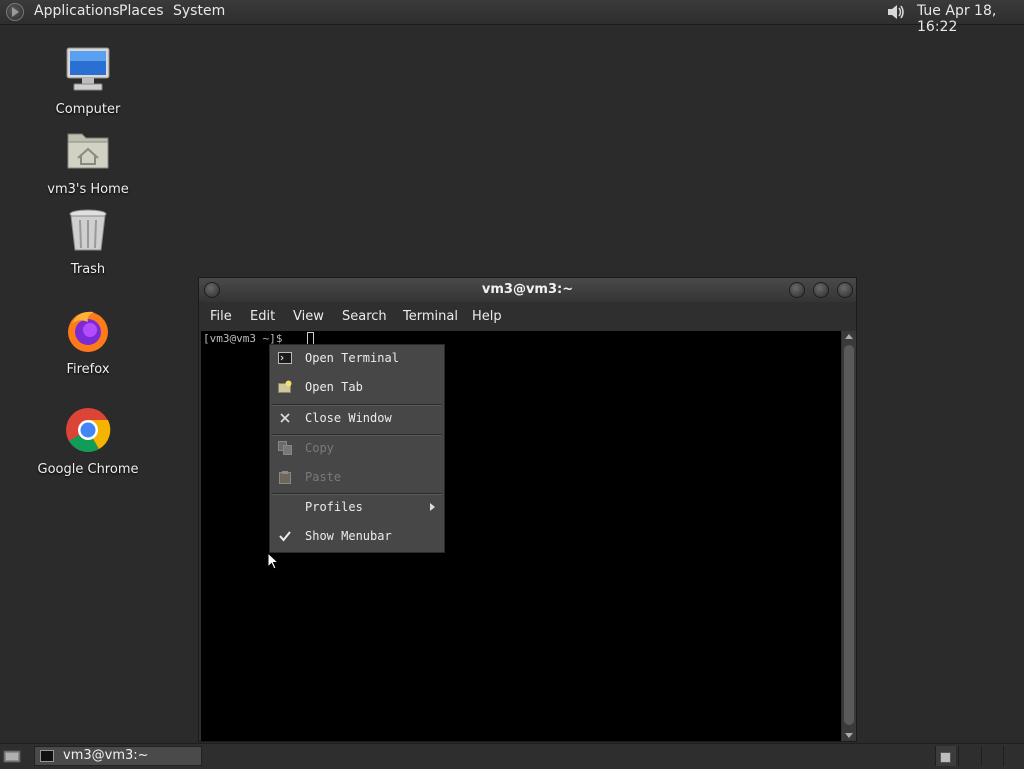 The width and height of the screenshot is (1024, 769). I want to click on desktop-icon-label: Firefox, so click(88, 369).